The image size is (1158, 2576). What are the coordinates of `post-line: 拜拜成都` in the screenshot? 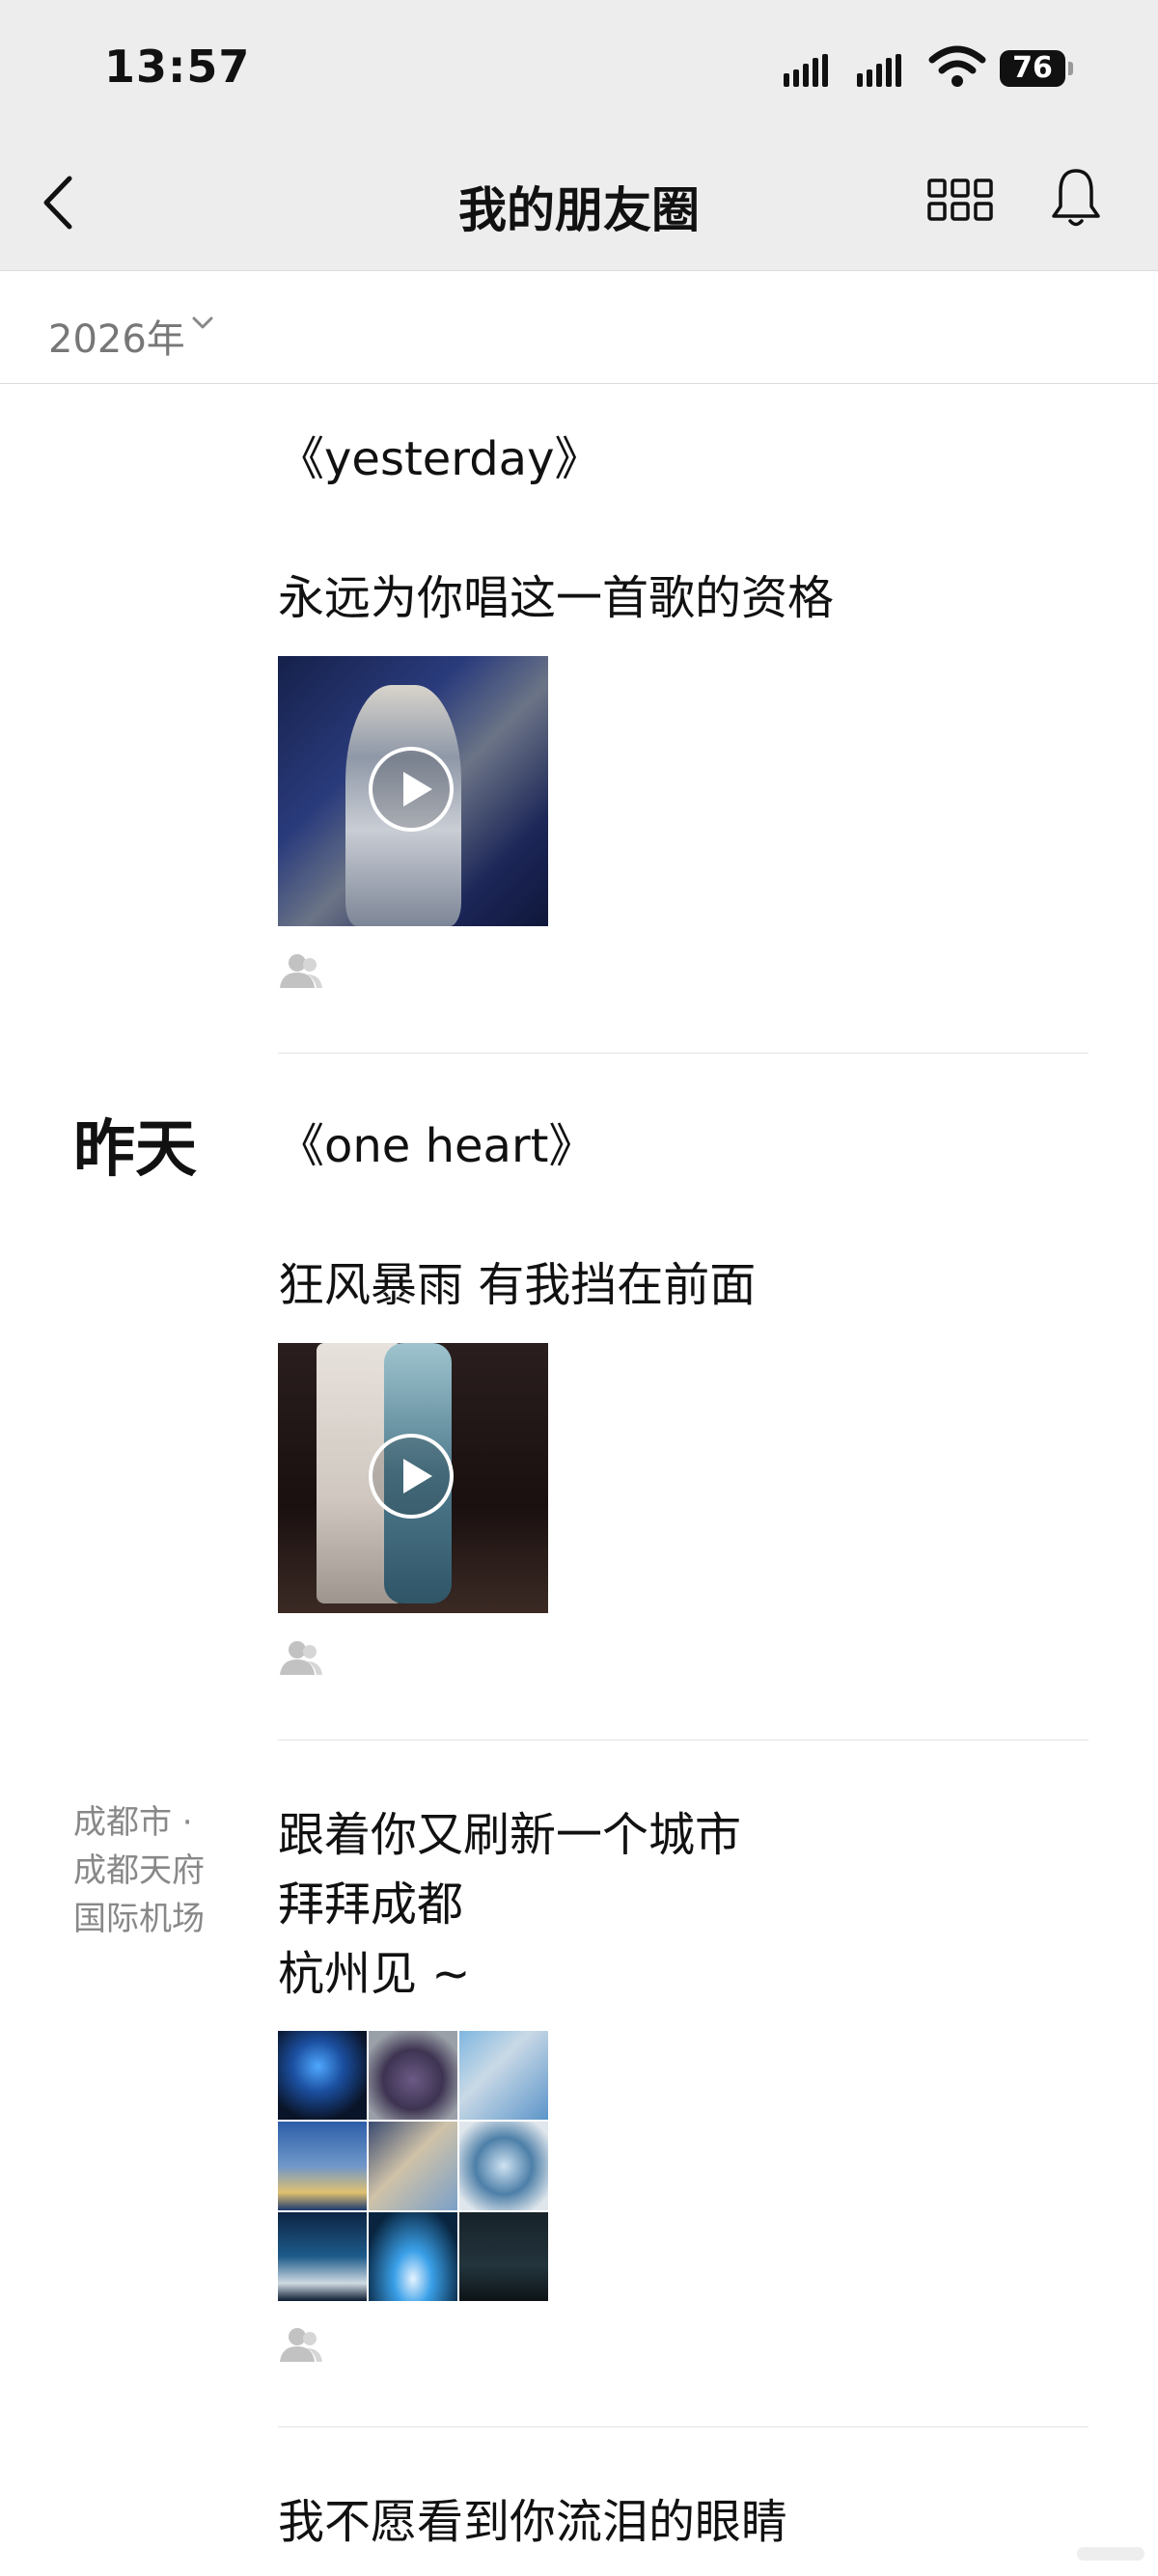 It's located at (371, 1905).